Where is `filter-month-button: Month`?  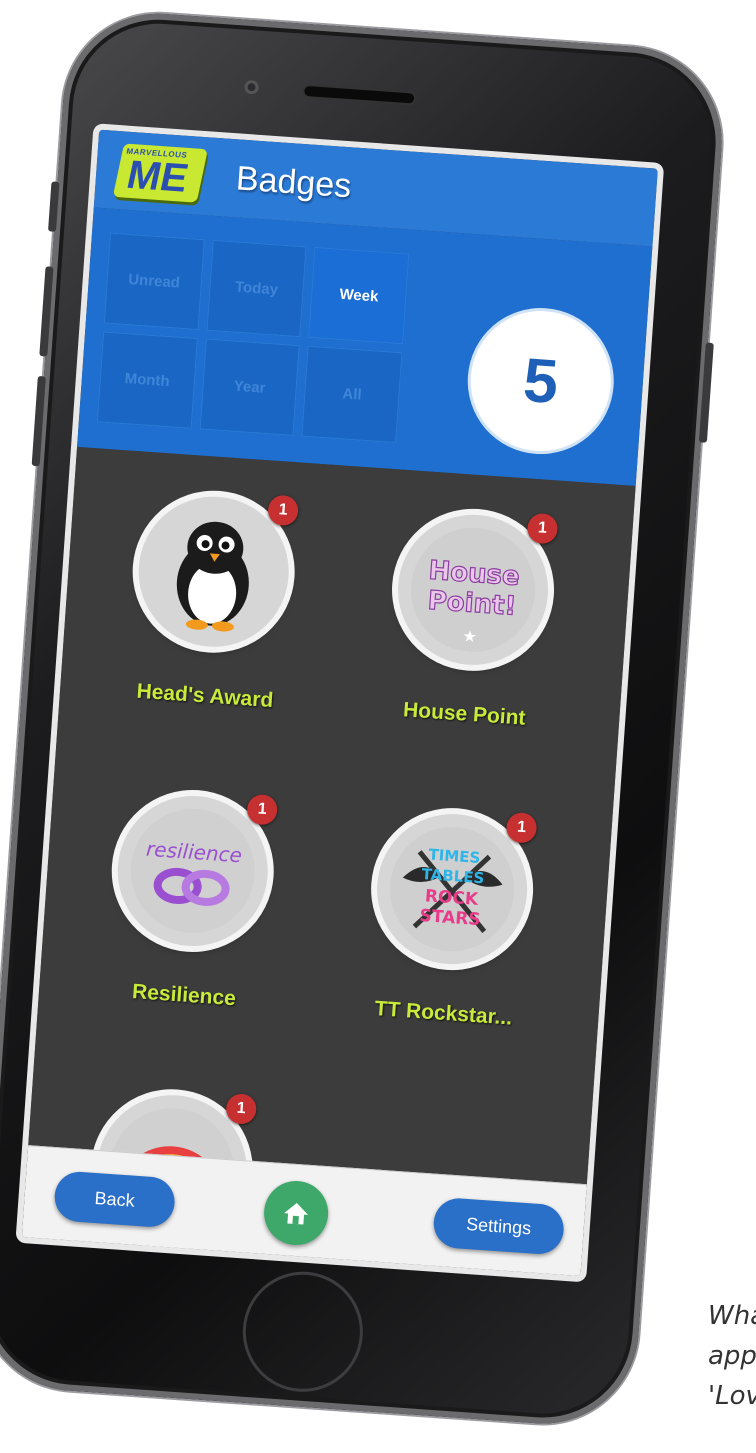 filter-month-button: Month is located at coordinates (147, 380).